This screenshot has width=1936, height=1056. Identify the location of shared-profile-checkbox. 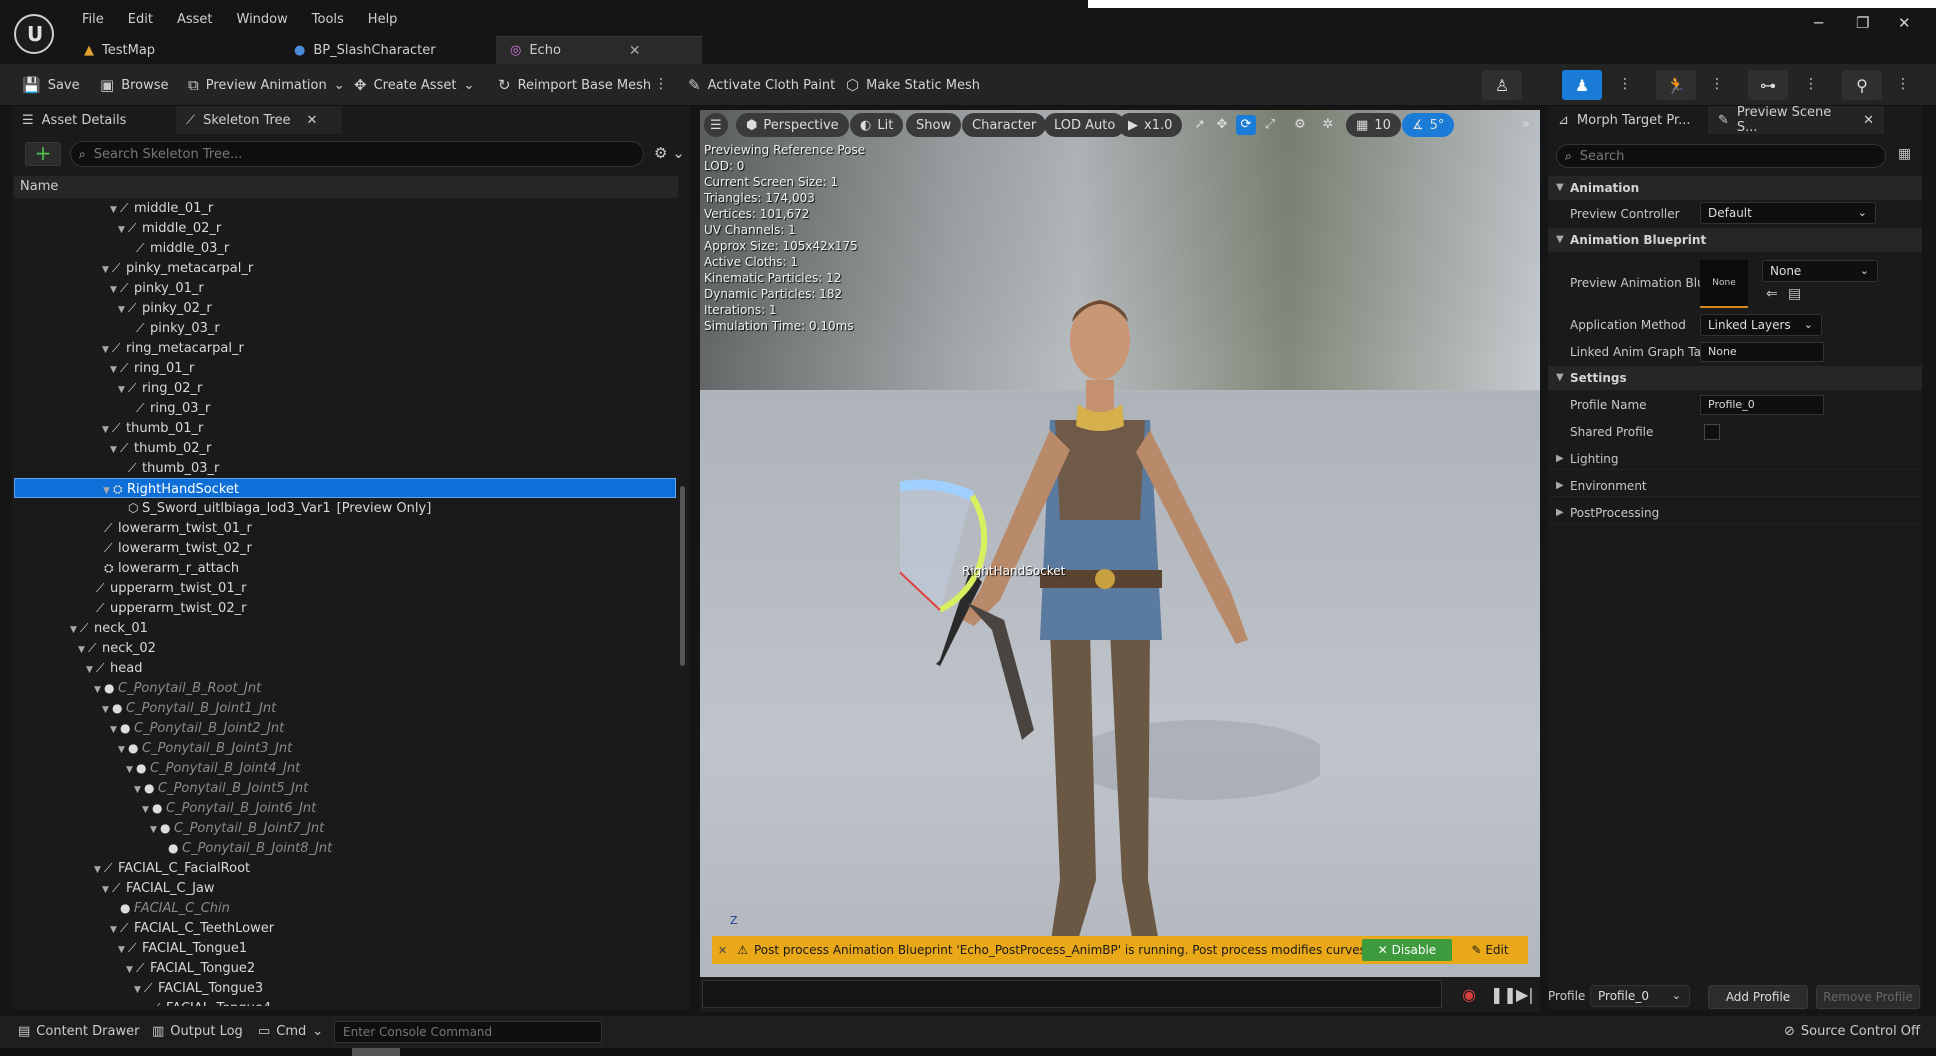
(1712, 432).